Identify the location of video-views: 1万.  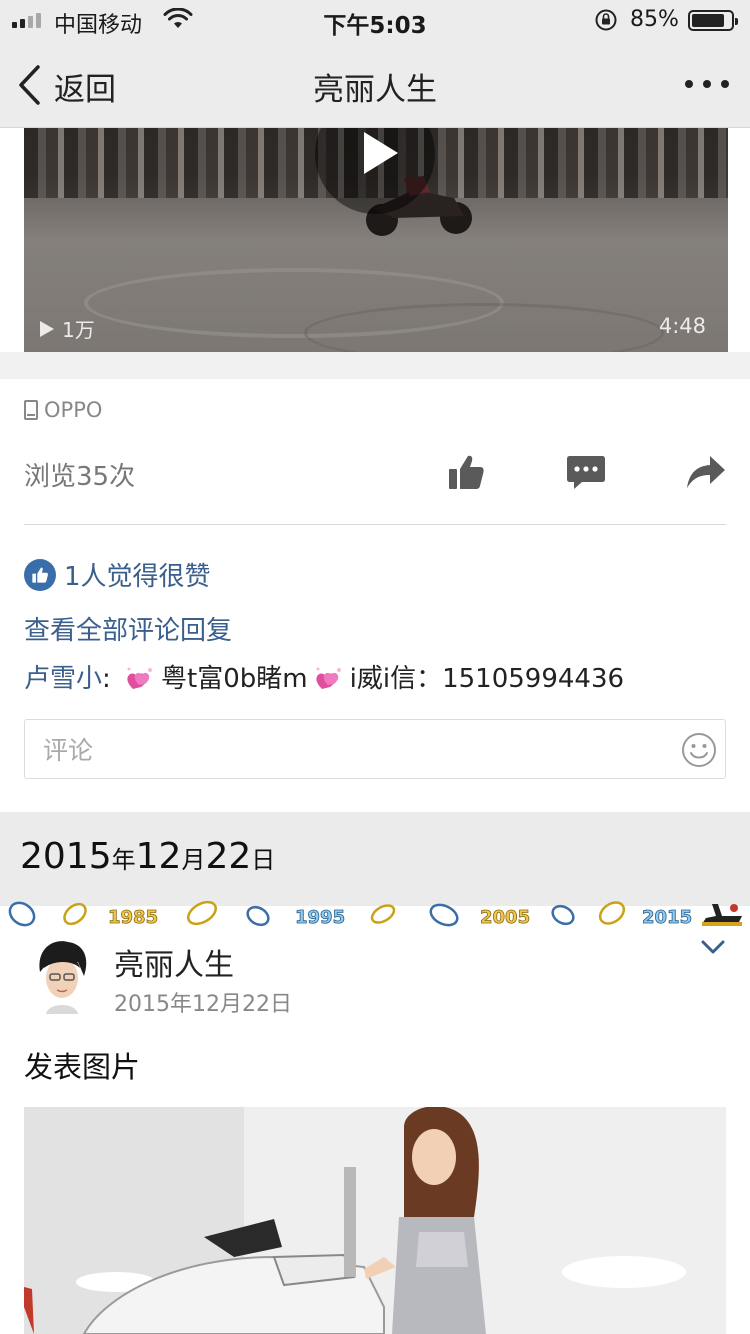
(67, 328).